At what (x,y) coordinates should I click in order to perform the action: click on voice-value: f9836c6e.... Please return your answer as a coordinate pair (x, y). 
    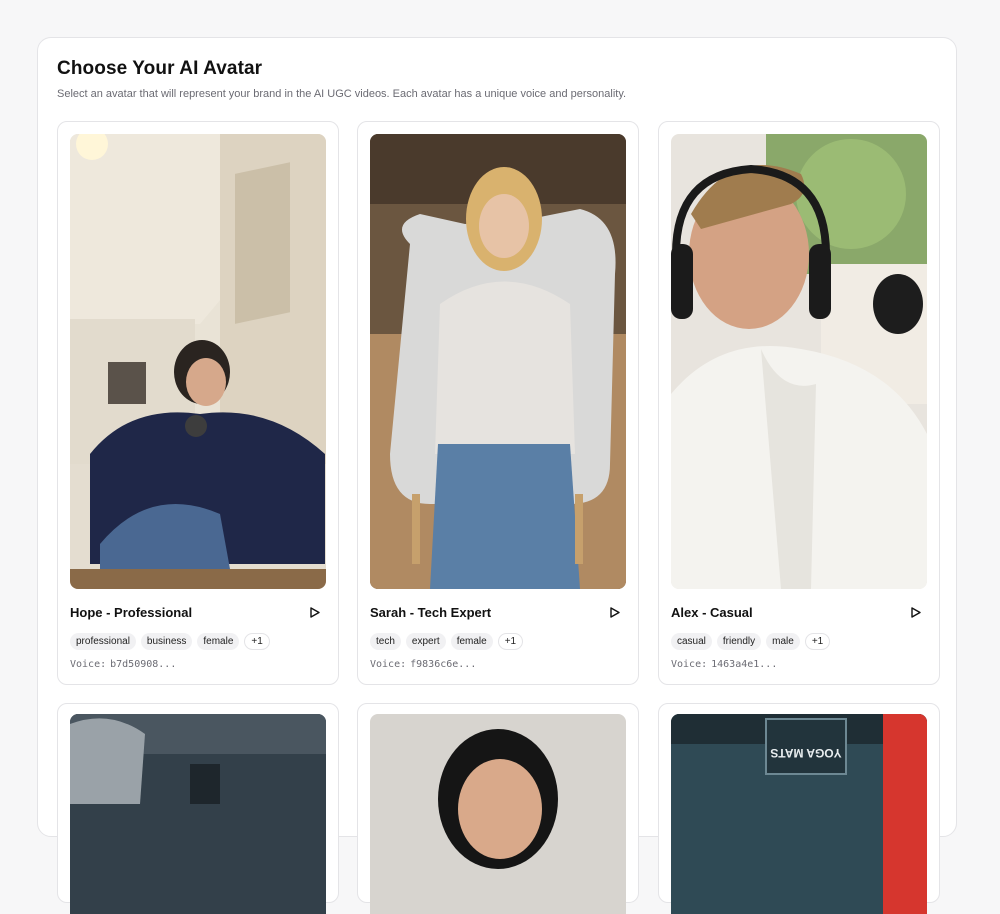
    Looking at the image, I should click on (443, 664).